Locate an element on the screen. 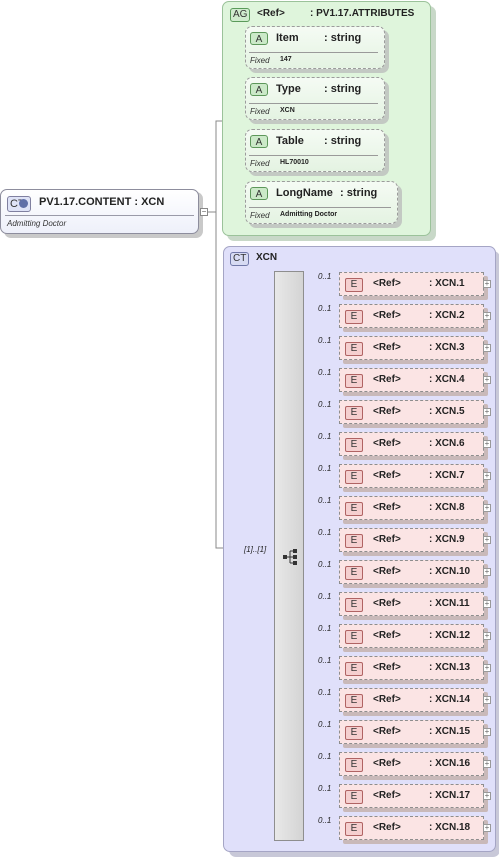 The width and height of the screenshot is (499, 857). ag-badge: AG is located at coordinates (240, 15).